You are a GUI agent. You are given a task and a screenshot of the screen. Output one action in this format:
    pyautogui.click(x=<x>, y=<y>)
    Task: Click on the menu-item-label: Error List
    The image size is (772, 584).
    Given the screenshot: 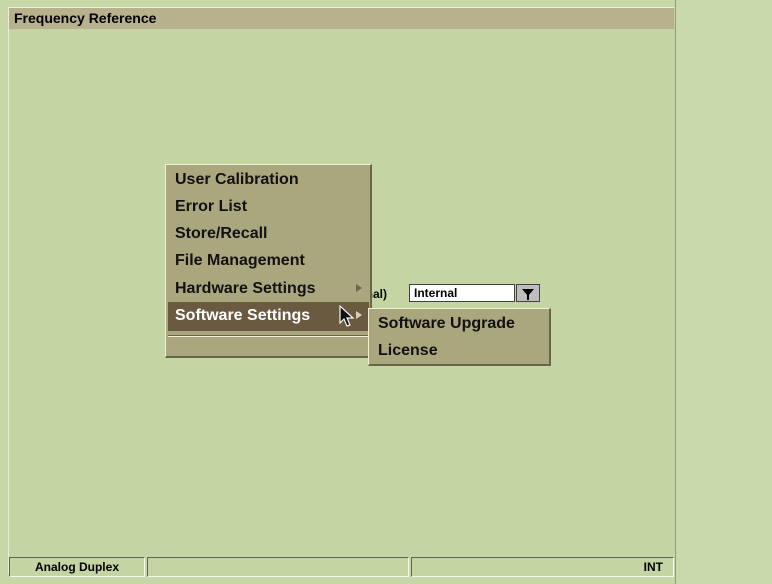 What is the action you would take?
    pyautogui.click(x=211, y=206)
    